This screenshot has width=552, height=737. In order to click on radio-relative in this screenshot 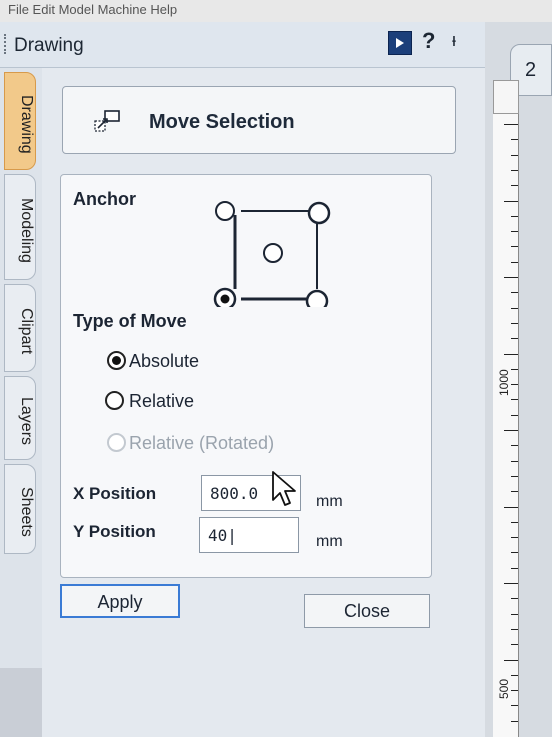, I will do `click(114, 400)`.